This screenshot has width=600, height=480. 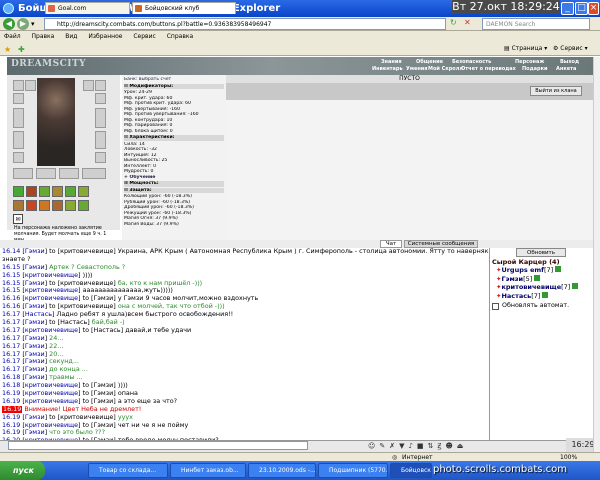 What do you see at coordinates (471, 62) in the screenshot?
I see `nav-bezopasnost: Безопасность` at bounding box center [471, 62].